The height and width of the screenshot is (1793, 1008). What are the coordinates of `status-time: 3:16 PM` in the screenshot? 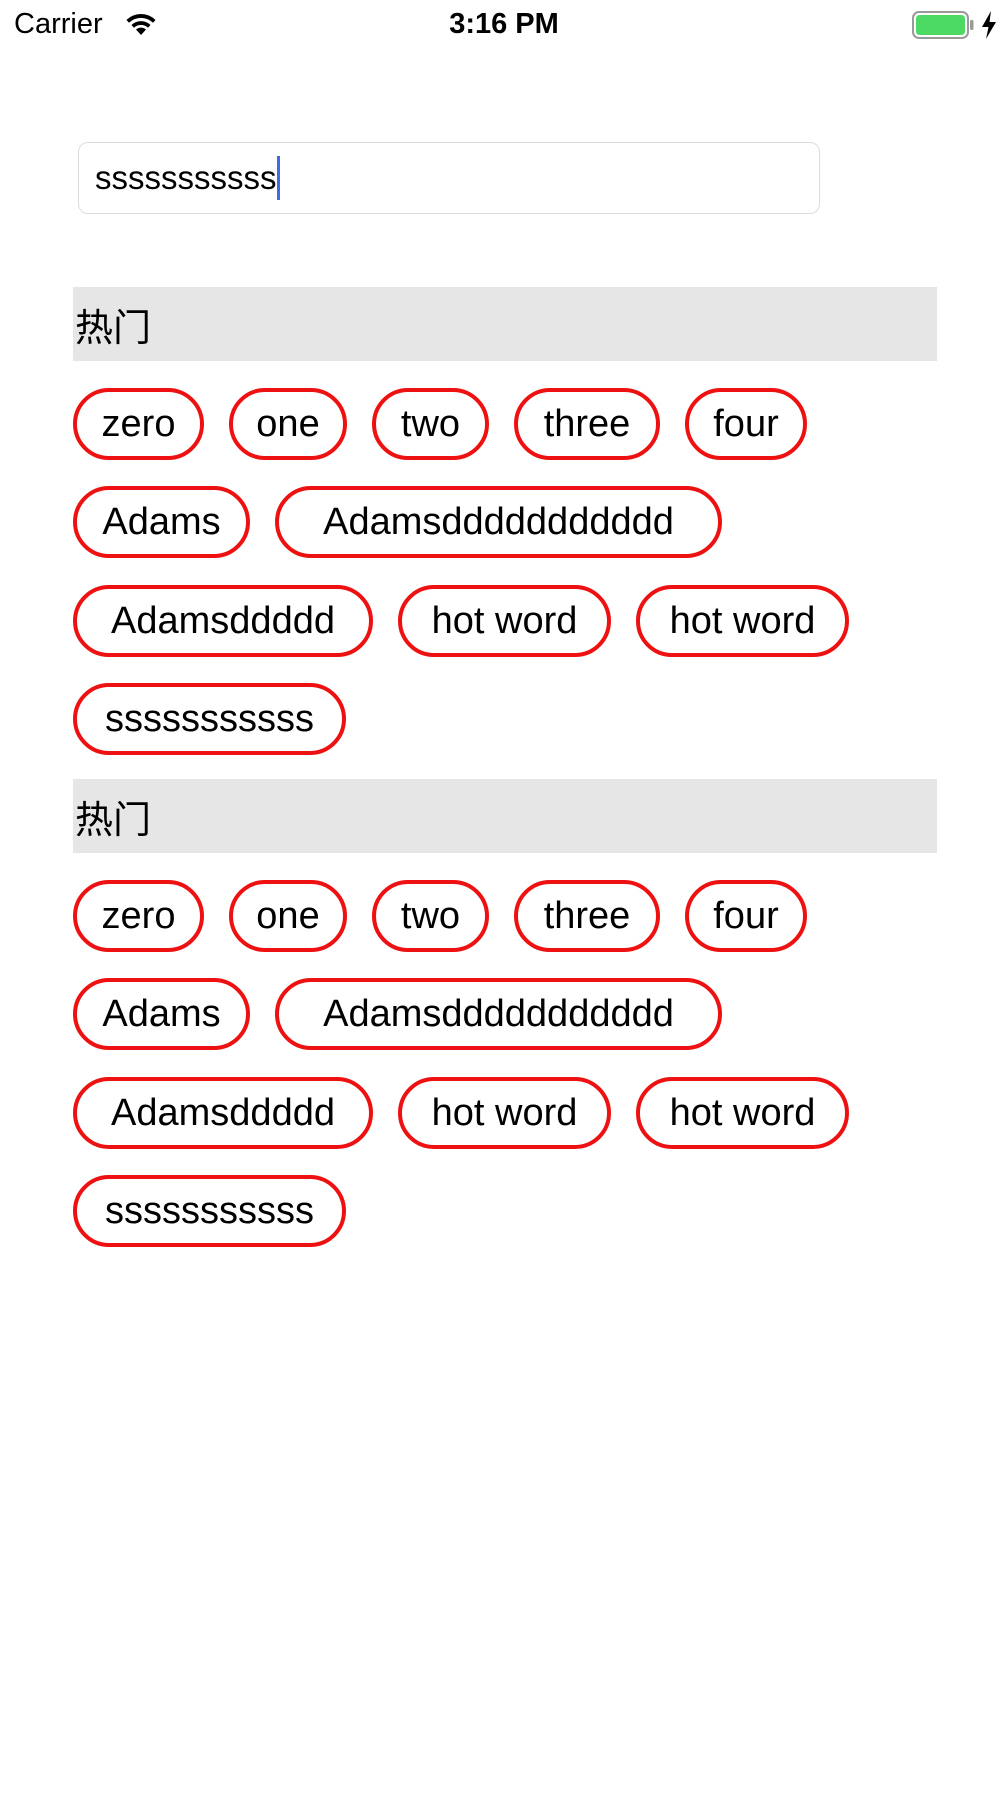 It's located at (504, 24).